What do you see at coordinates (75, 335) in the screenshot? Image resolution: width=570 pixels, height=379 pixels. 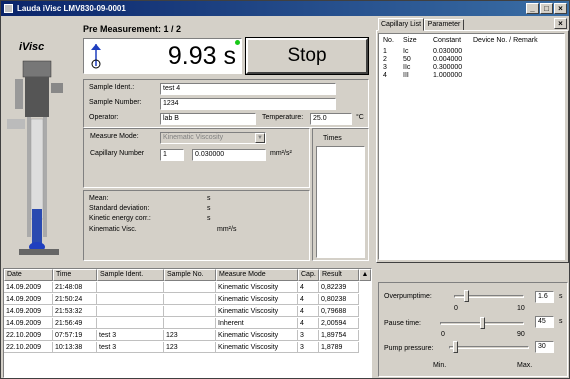 I see `table-cell: 07:57:19` at bounding box center [75, 335].